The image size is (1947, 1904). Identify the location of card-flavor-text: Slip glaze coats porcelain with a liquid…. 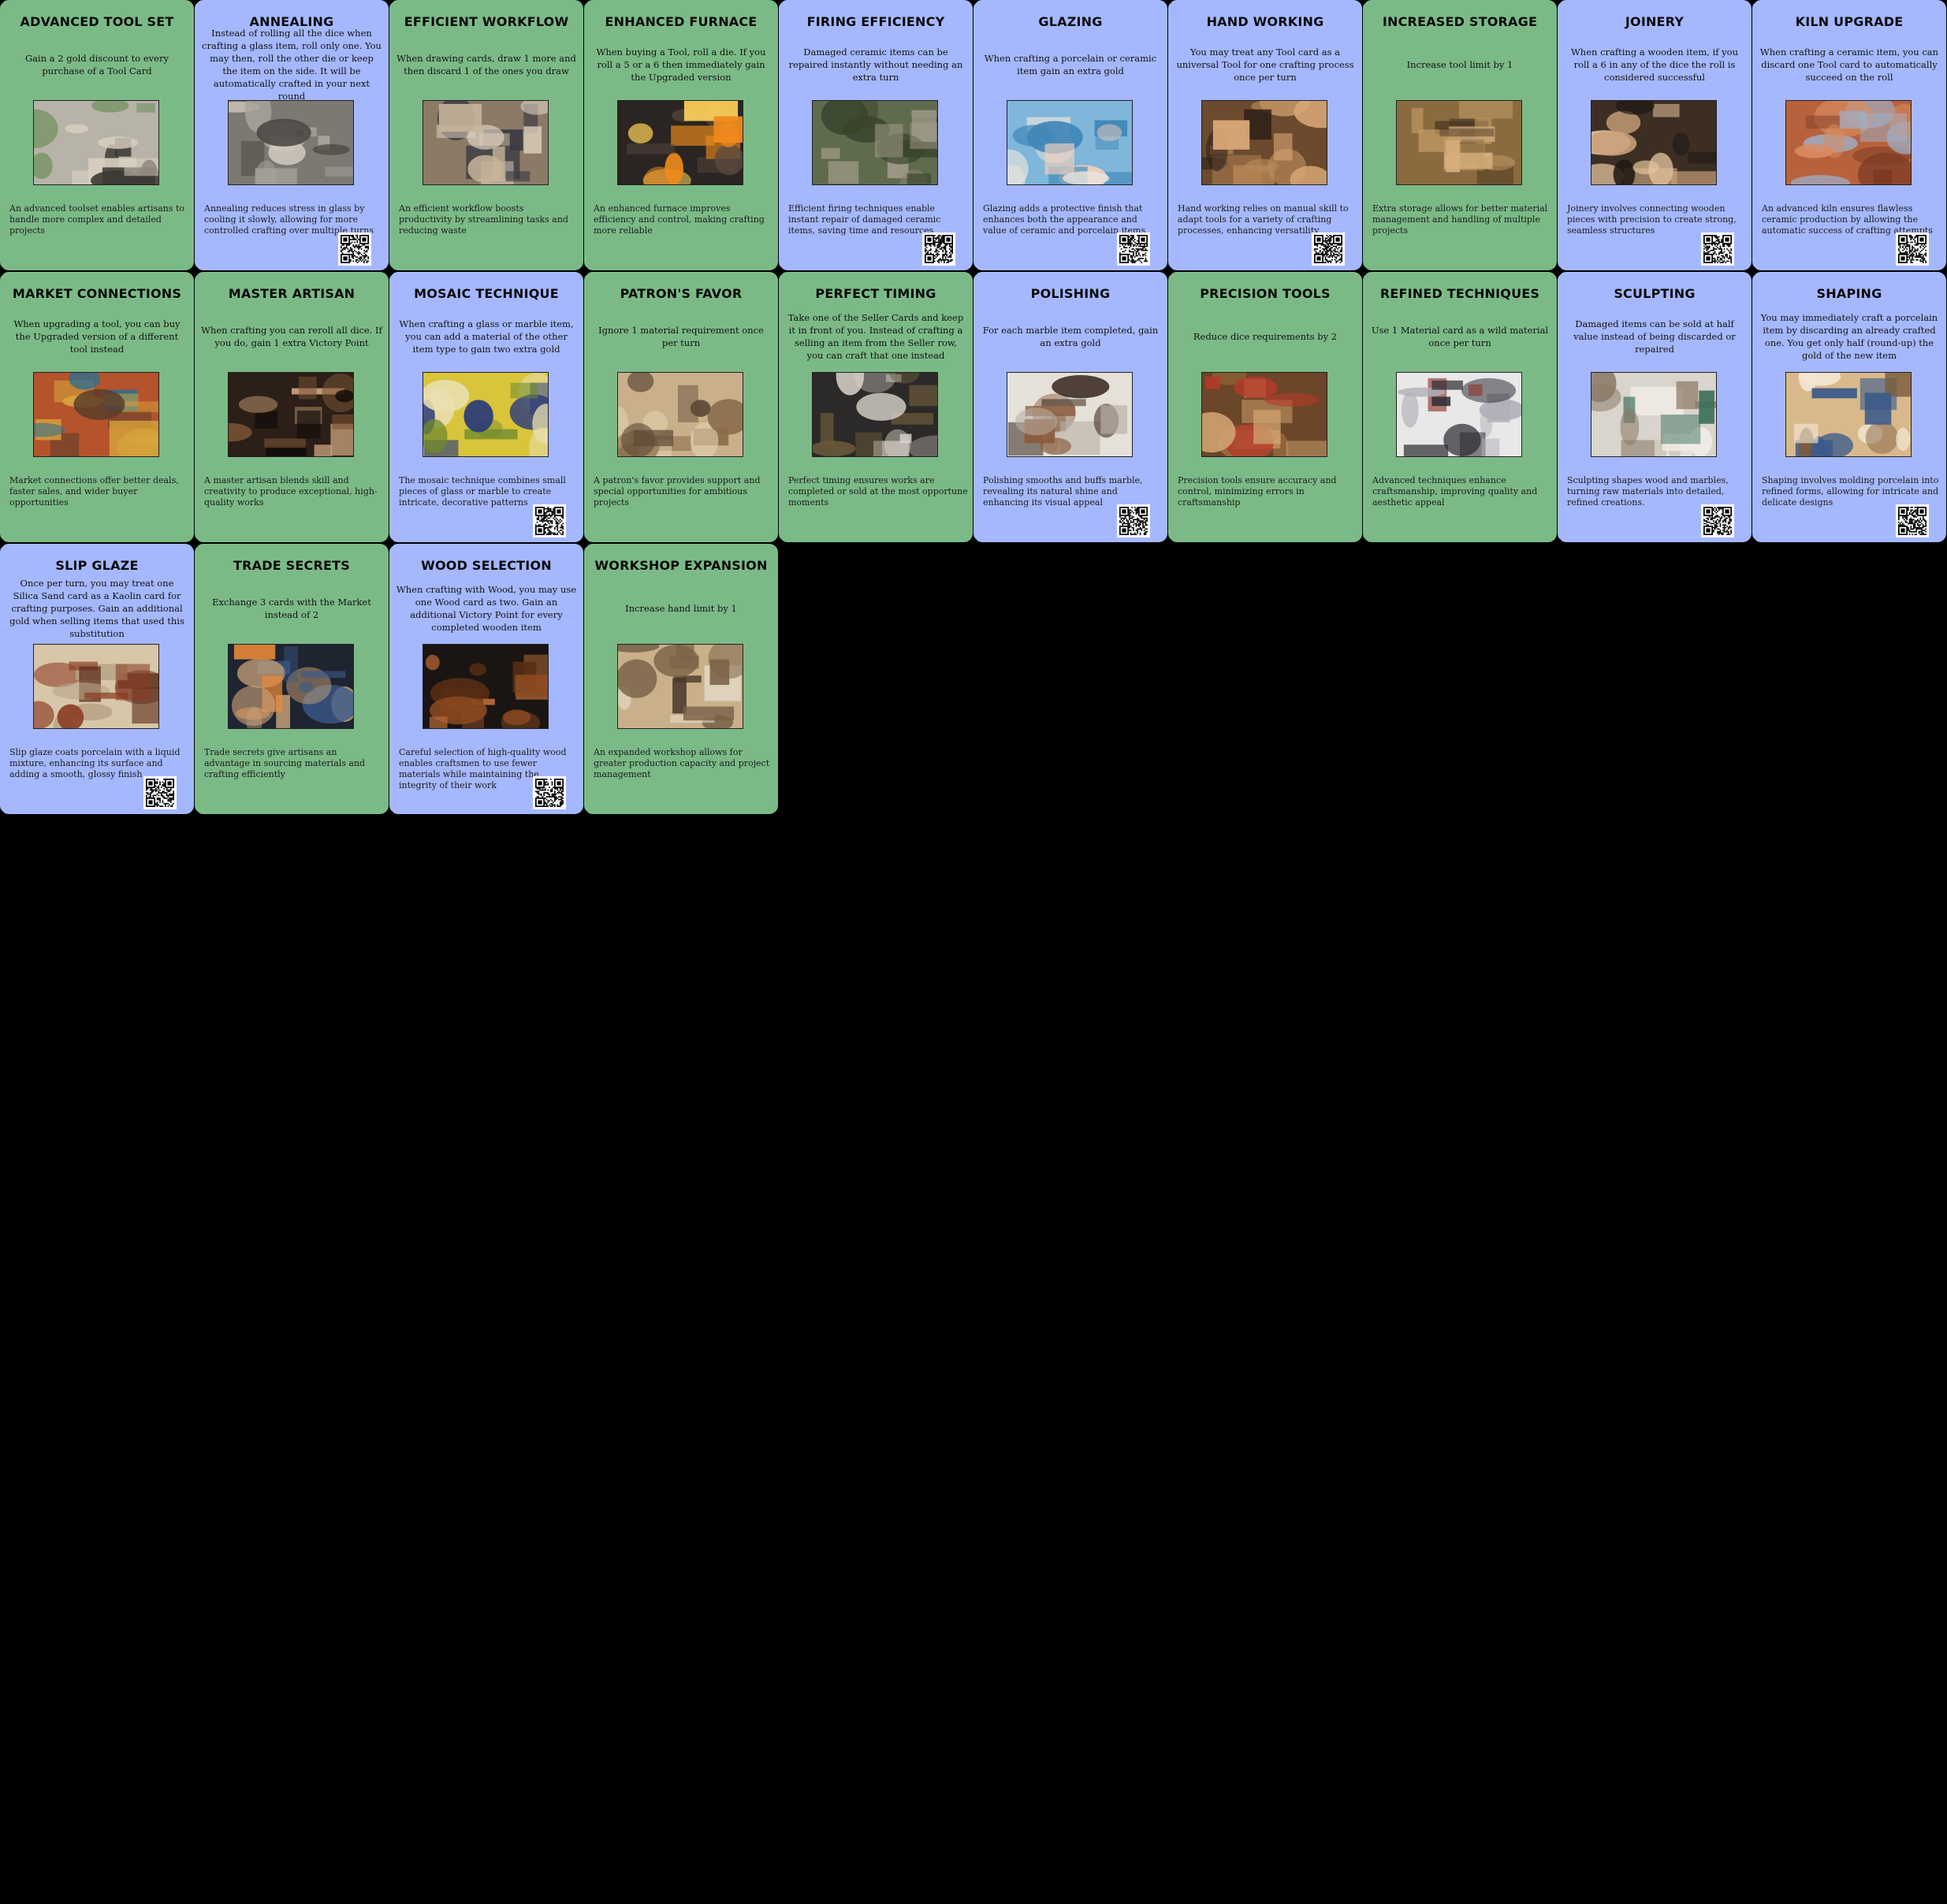
(95, 763).